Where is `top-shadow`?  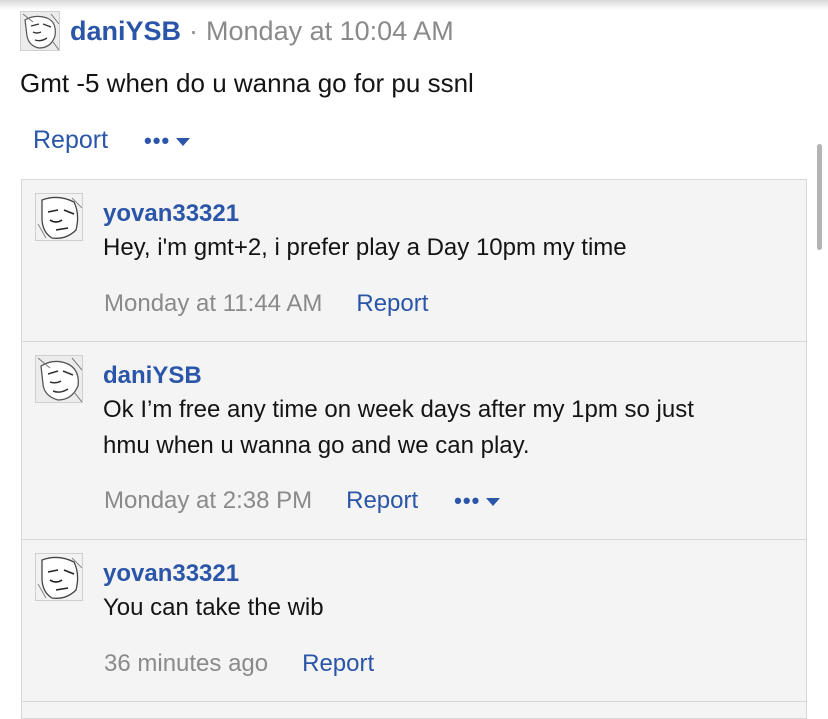 top-shadow is located at coordinates (414, 5).